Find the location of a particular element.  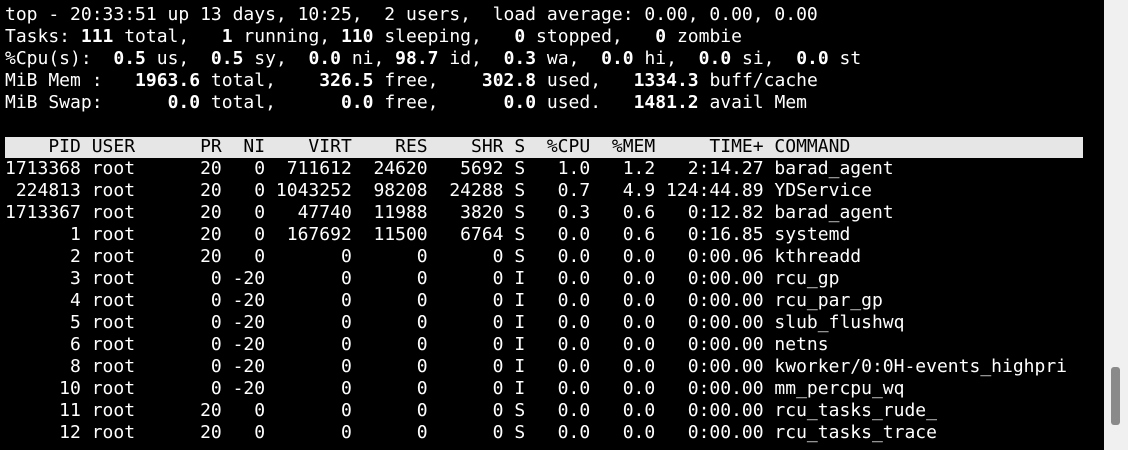

tasks-sleeping-label: sleeping, is located at coordinates (444, 36).